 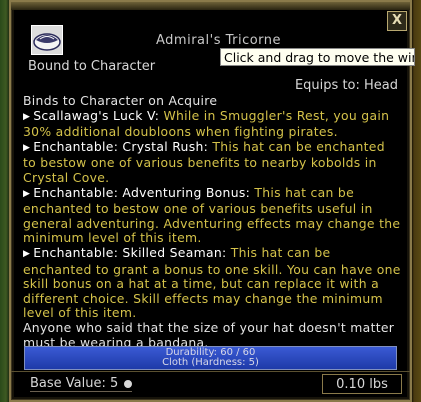 What do you see at coordinates (317, 57) in the screenshot?
I see `move-tooltip: Click and drag to move the win` at bounding box center [317, 57].